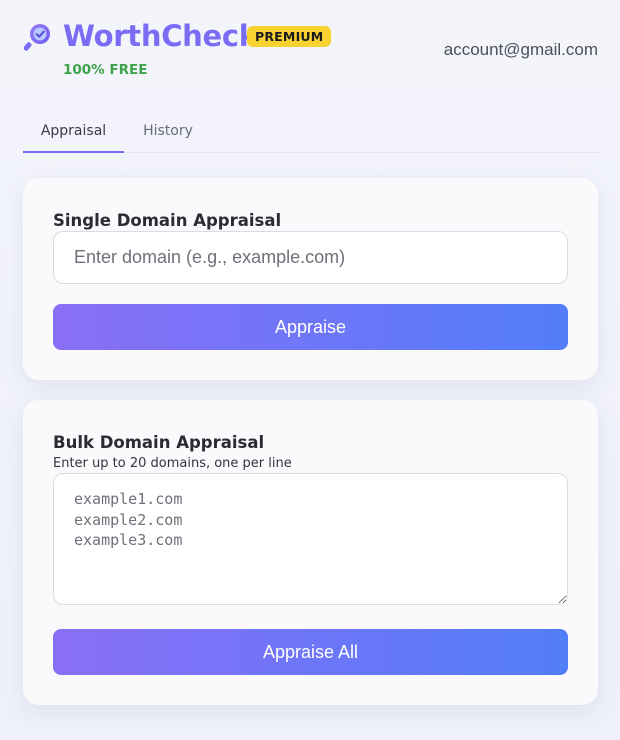  Describe the element at coordinates (167, 220) in the screenshot. I see `single-appraisal-title: Single Domain Appraisal` at that location.